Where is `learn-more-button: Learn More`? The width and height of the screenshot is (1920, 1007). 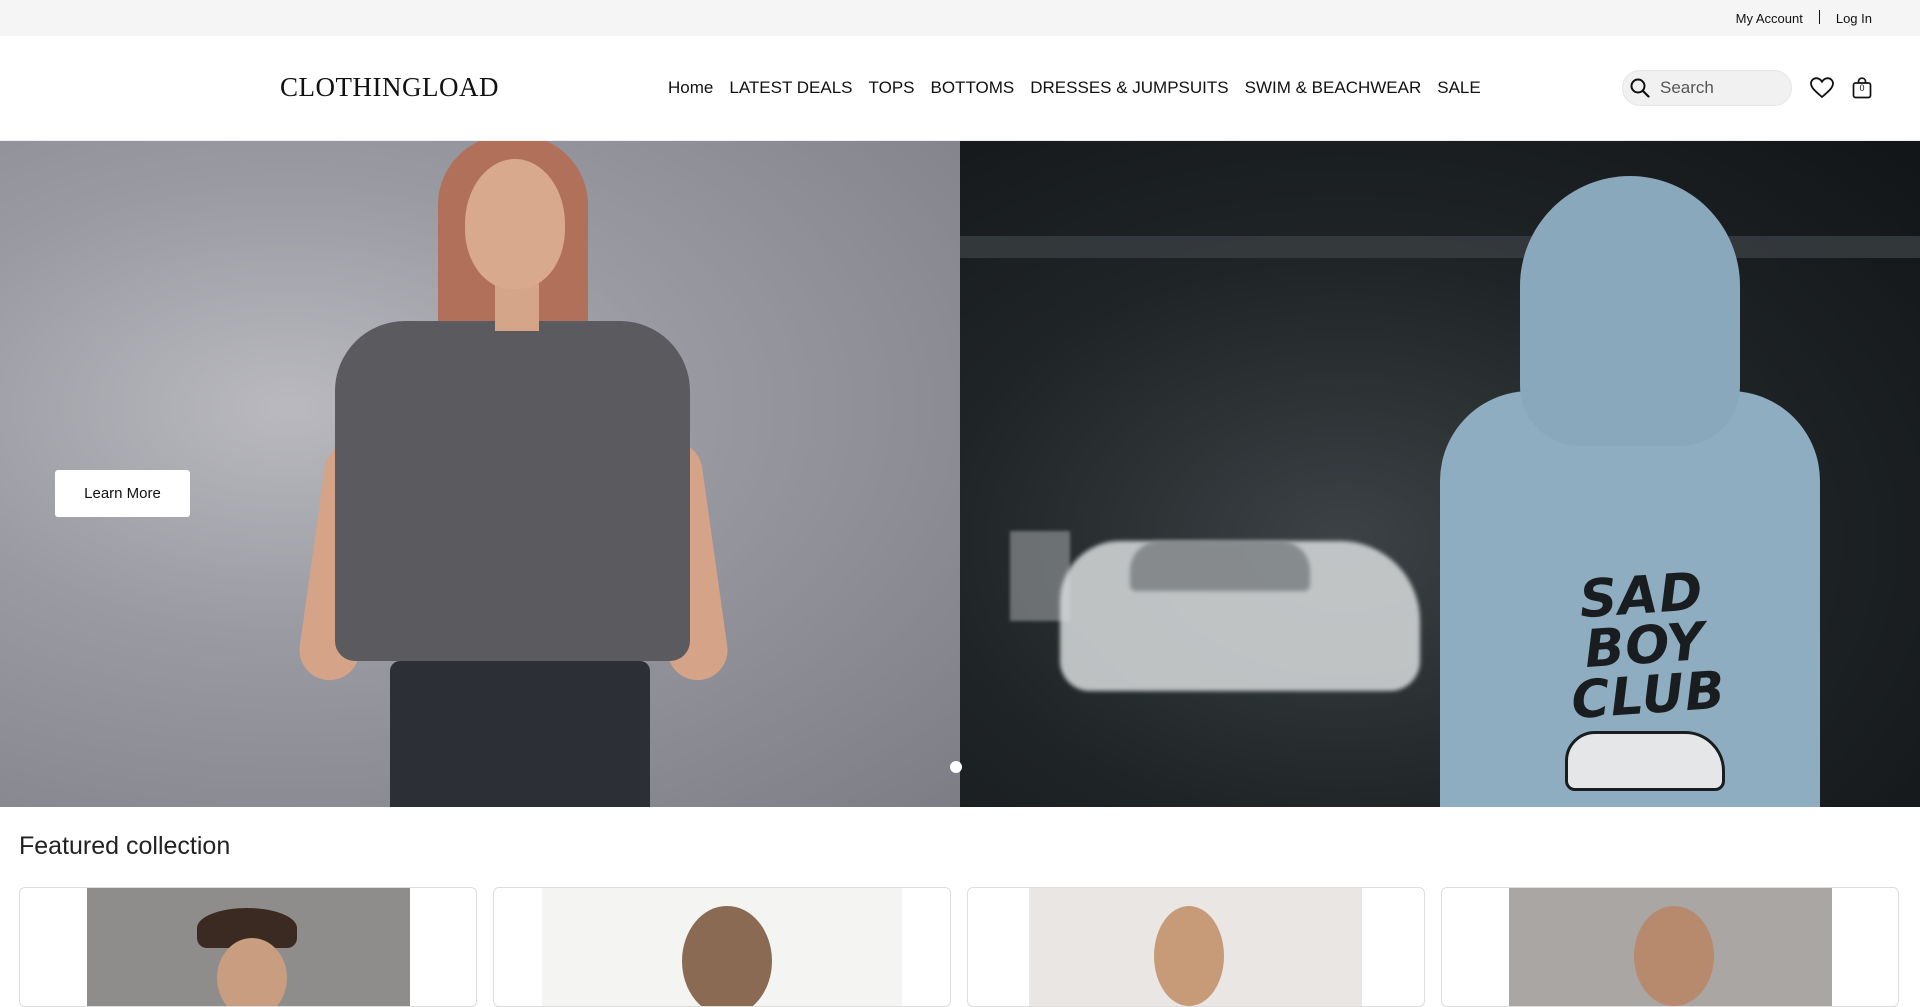
learn-more-button: Learn More is located at coordinates (122, 493).